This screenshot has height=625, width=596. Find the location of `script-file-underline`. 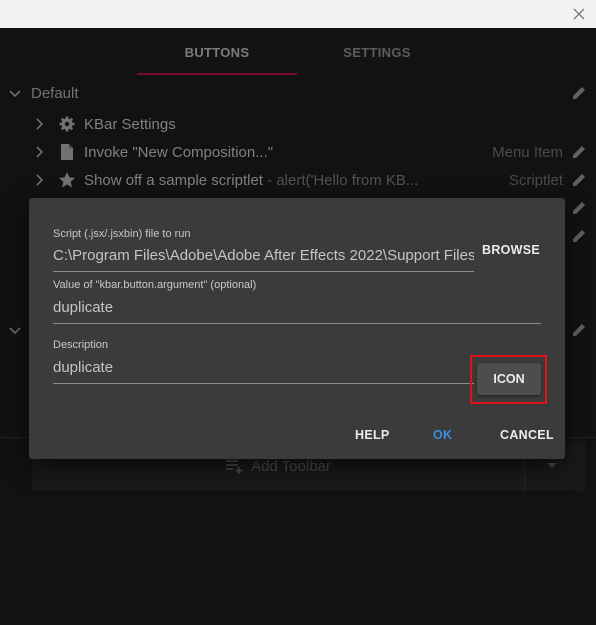

script-file-underline is located at coordinates (263, 271).